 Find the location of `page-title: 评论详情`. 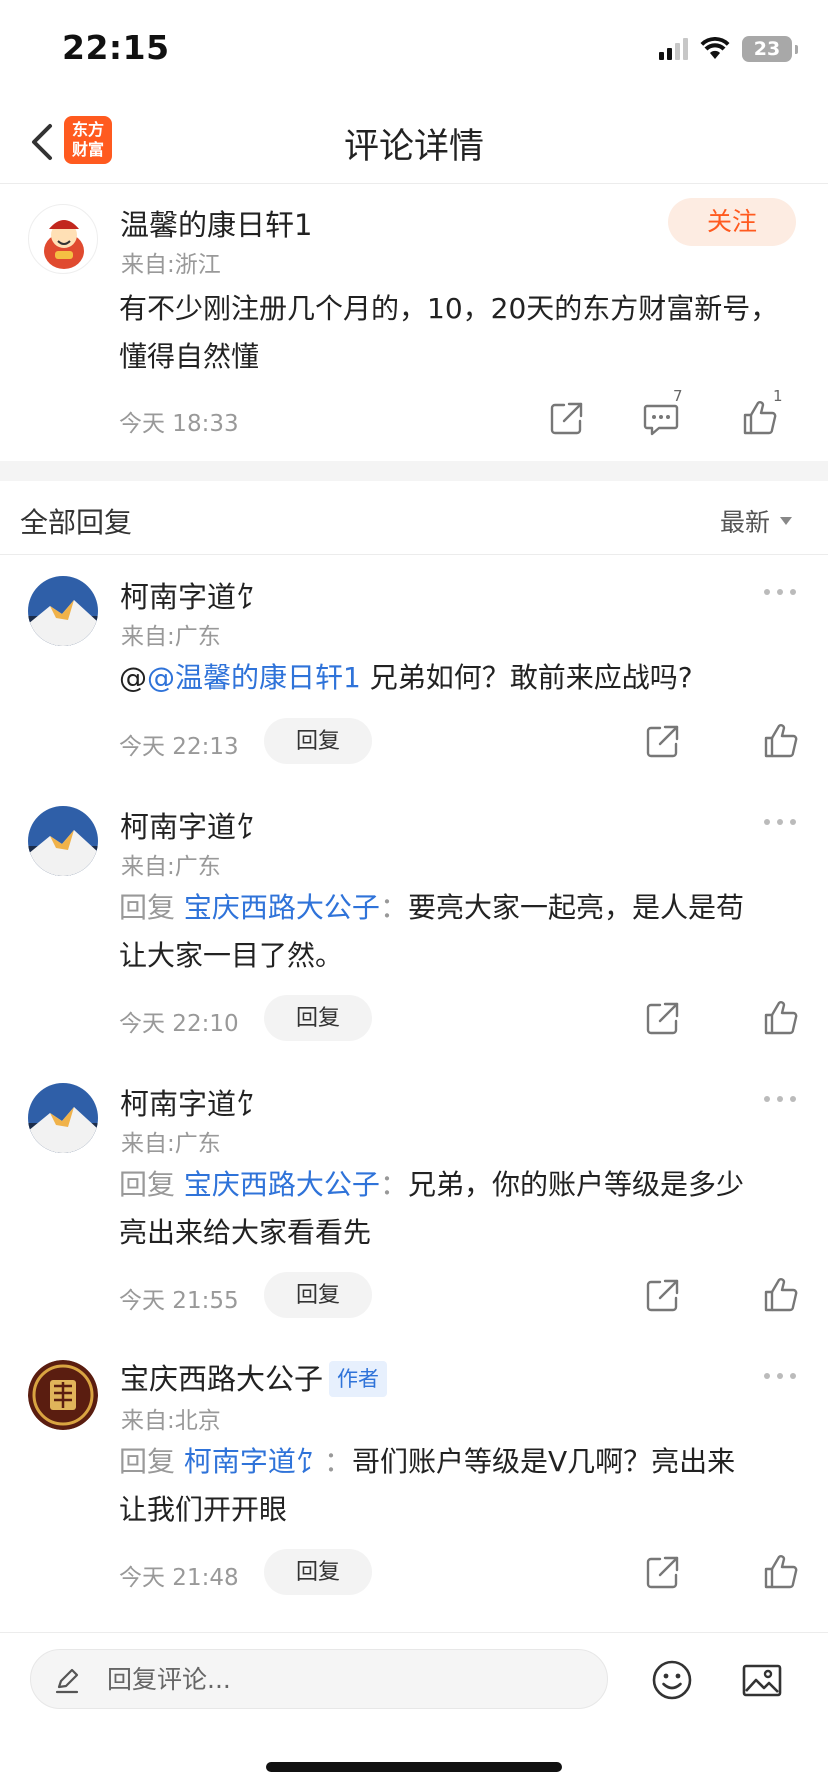

page-title: 评论详情 is located at coordinates (413, 147).